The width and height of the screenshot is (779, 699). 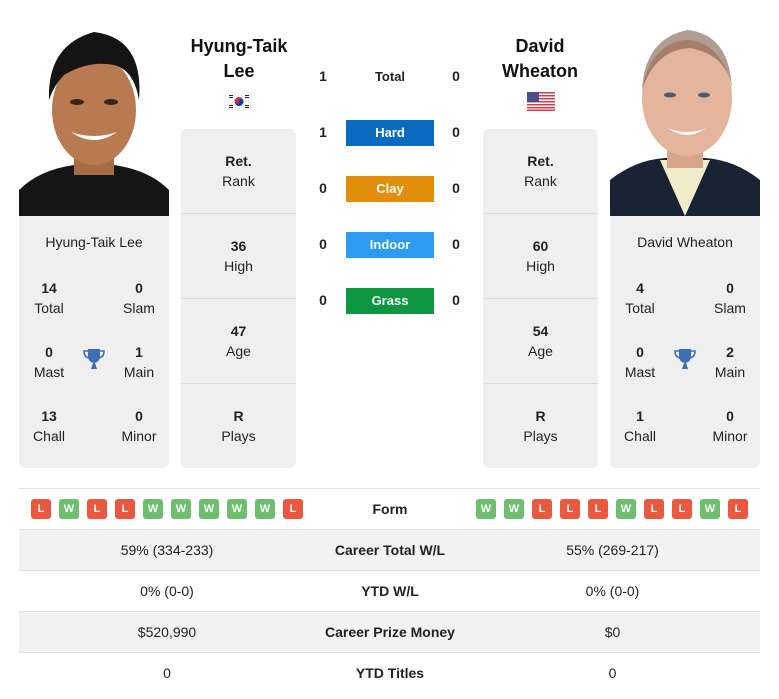 I want to click on ytd-titles-right: 0, so click(x=612, y=673).